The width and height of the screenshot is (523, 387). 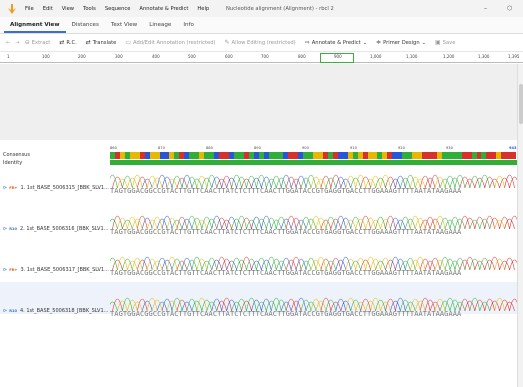 I want to click on tab-distances: Distances, so click(x=85, y=25).